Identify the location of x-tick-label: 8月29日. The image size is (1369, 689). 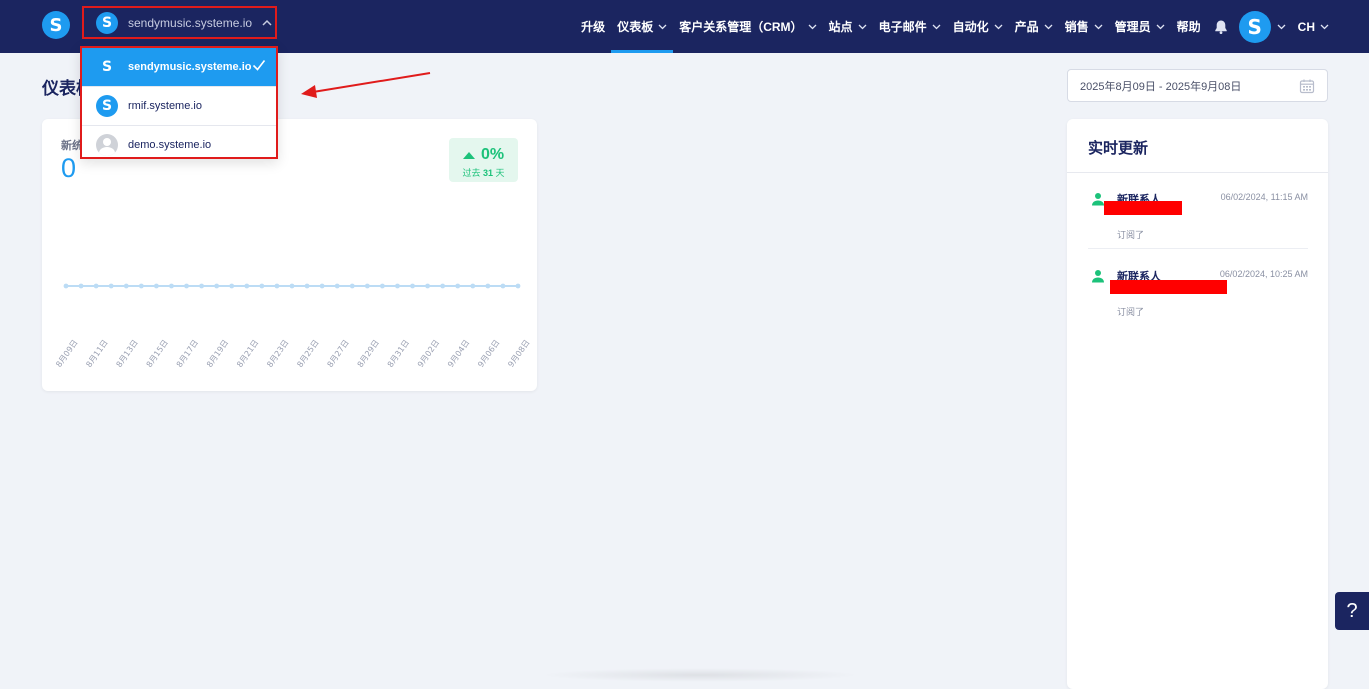
(368, 353).